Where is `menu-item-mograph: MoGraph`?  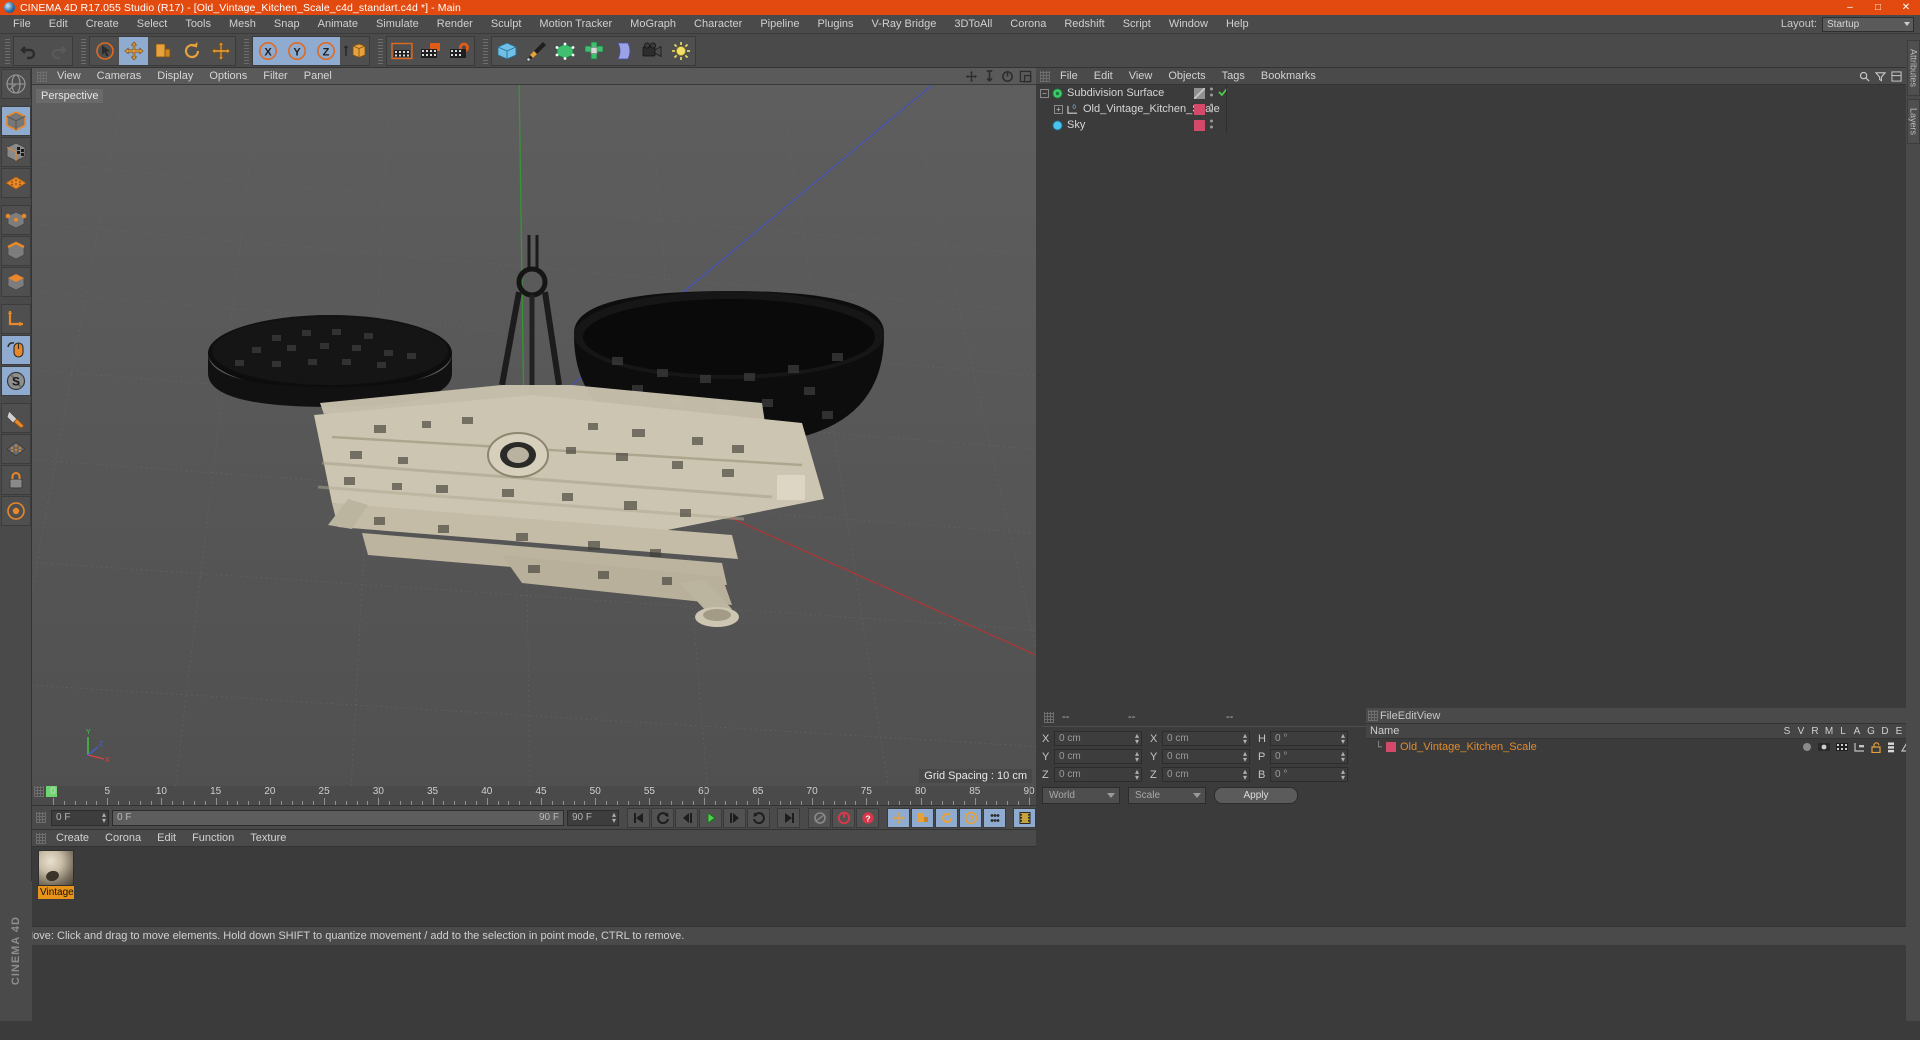
menu-item-mograph: MoGraph is located at coordinates (653, 24).